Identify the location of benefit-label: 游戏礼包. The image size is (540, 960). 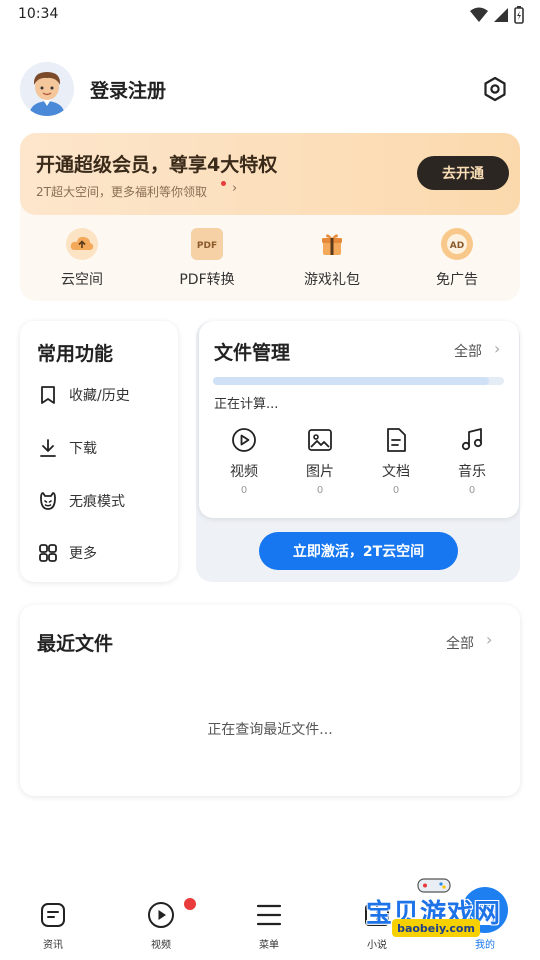
(332, 280).